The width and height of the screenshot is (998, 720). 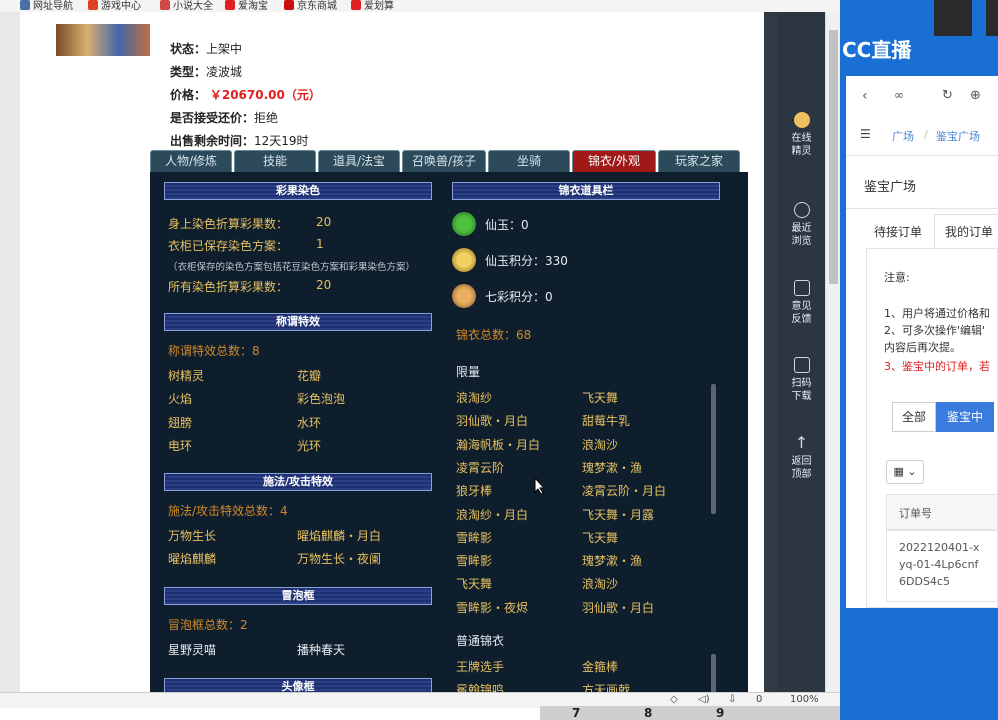 What do you see at coordinates (801, 225) in the screenshot?
I see `sidebar-recent: 最近浏览` at bounding box center [801, 225].